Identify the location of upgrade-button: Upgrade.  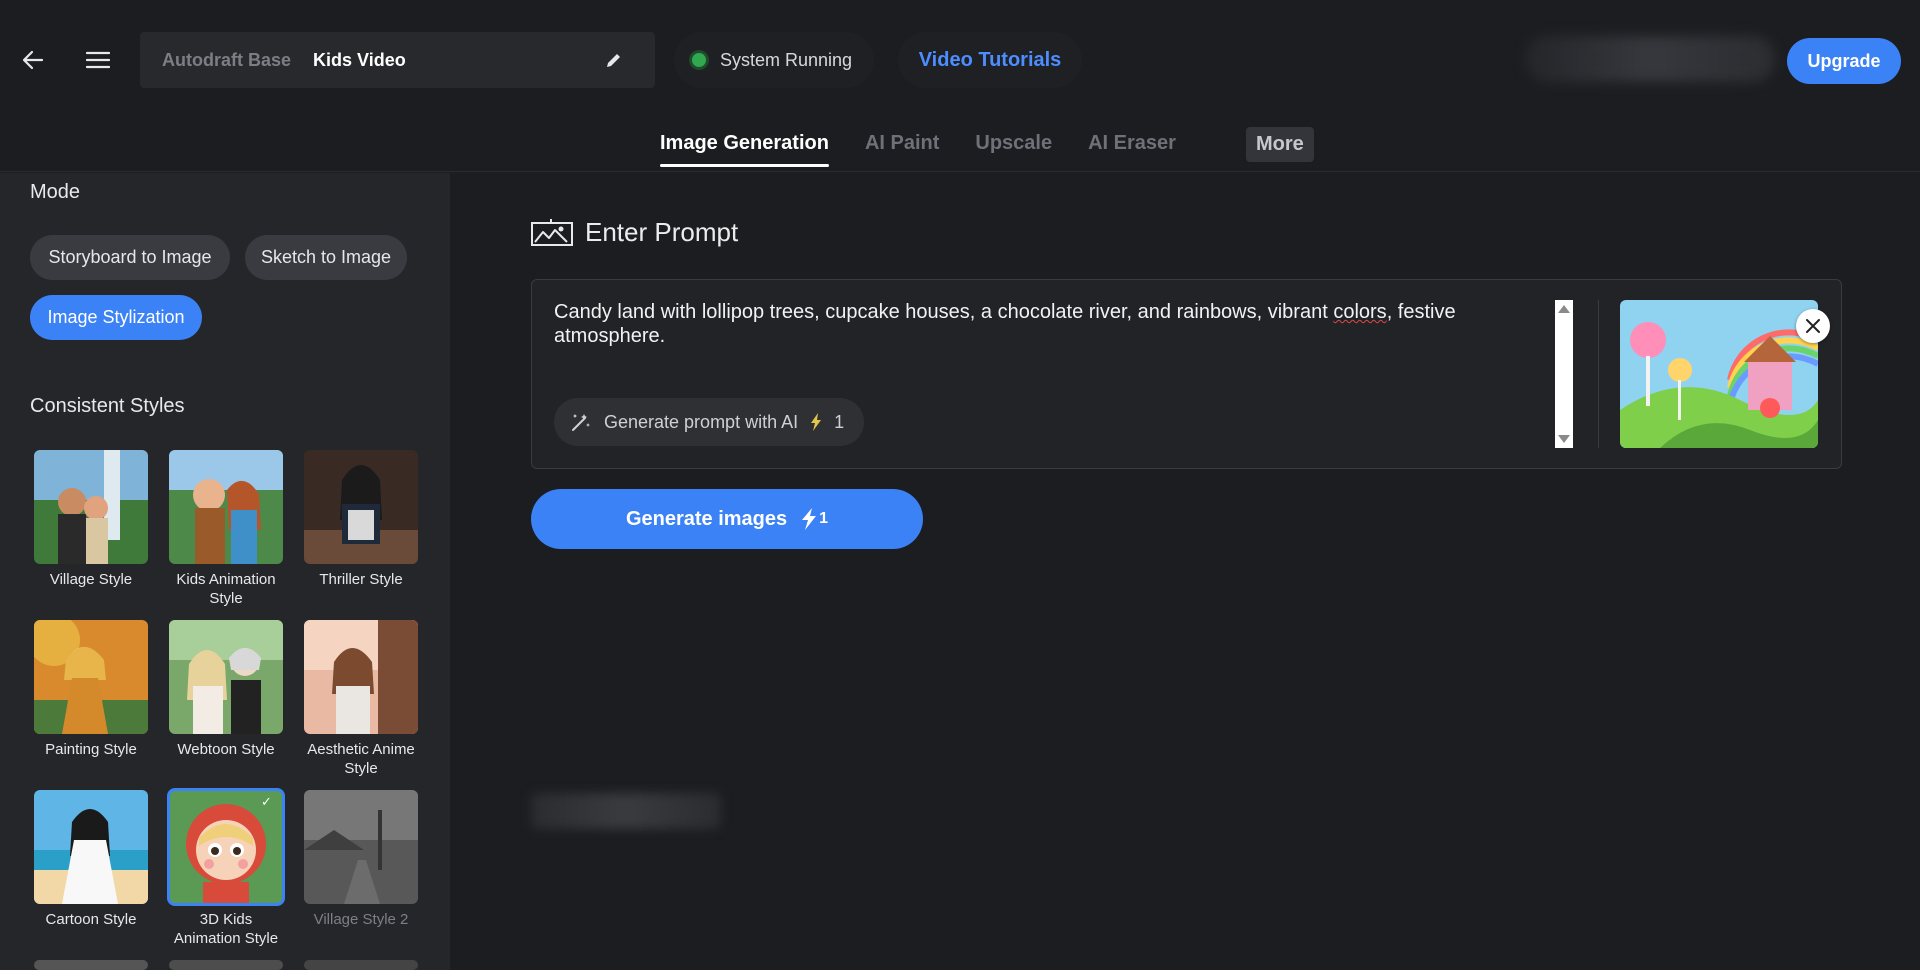
(1844, 61).